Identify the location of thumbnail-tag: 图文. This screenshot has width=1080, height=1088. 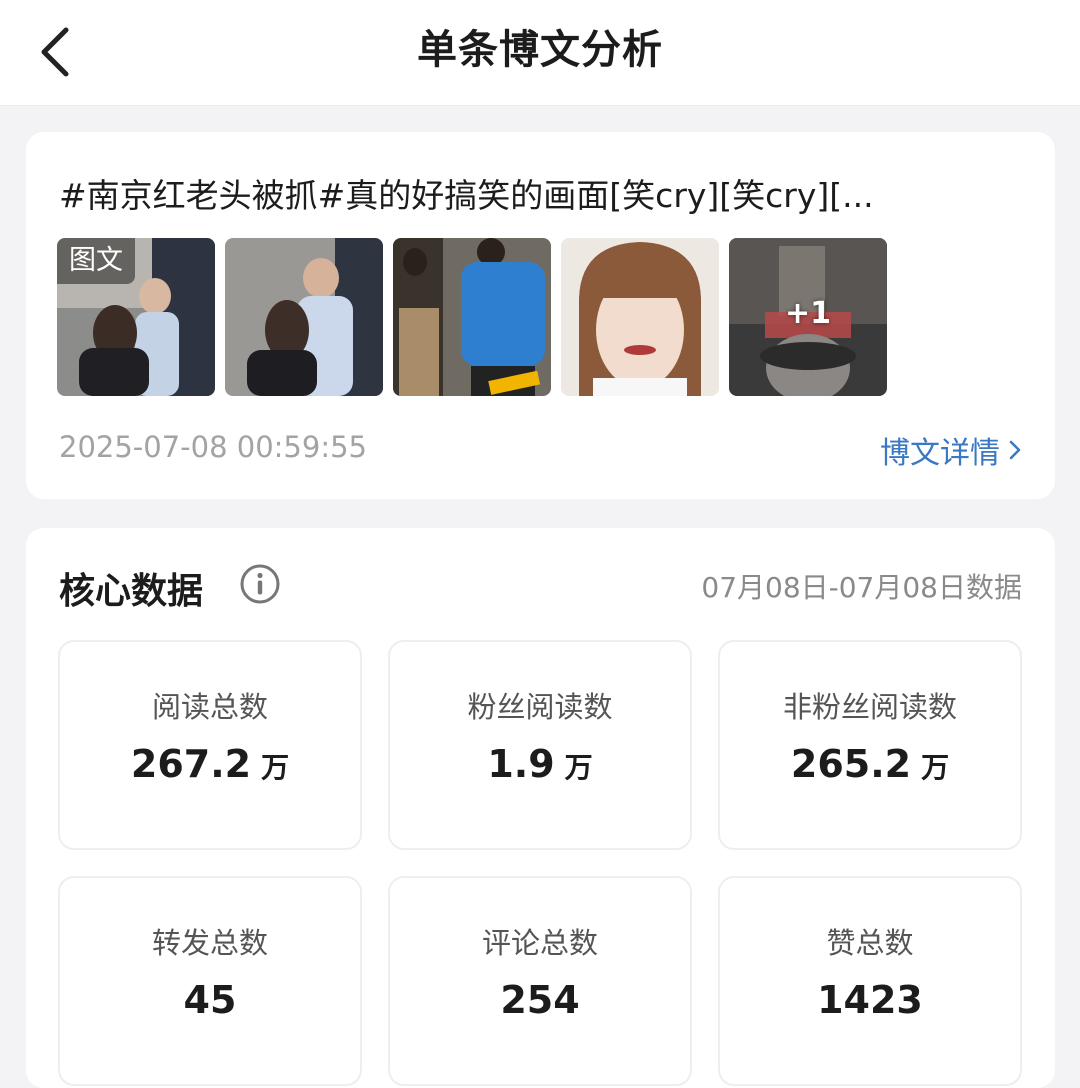
(96, 261).